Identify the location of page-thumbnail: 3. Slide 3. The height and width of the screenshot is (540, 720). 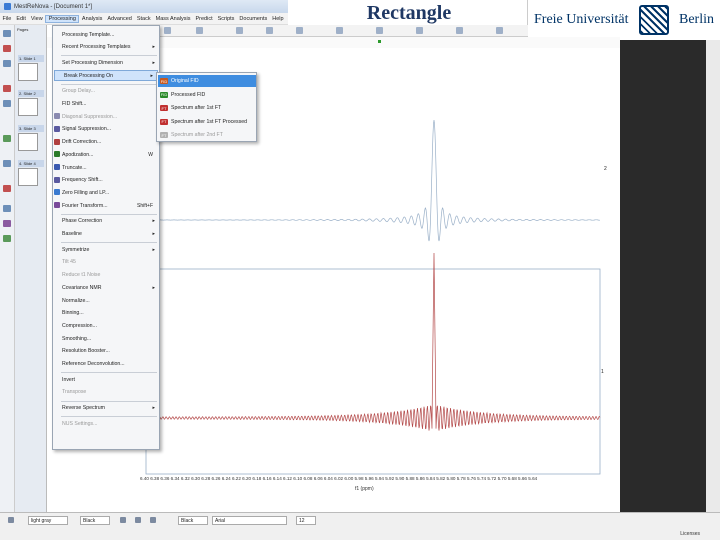
(31, 138).